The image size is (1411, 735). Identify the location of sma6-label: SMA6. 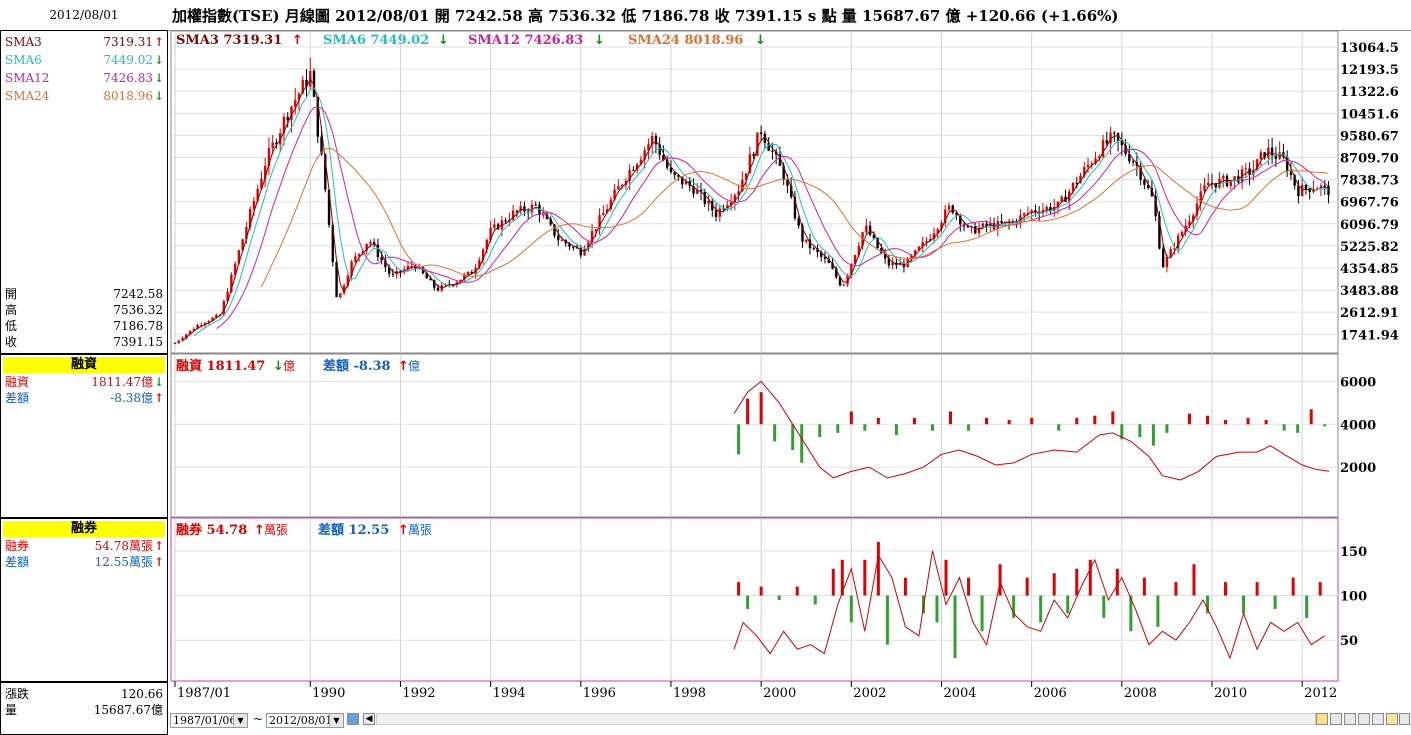
(23, 60).